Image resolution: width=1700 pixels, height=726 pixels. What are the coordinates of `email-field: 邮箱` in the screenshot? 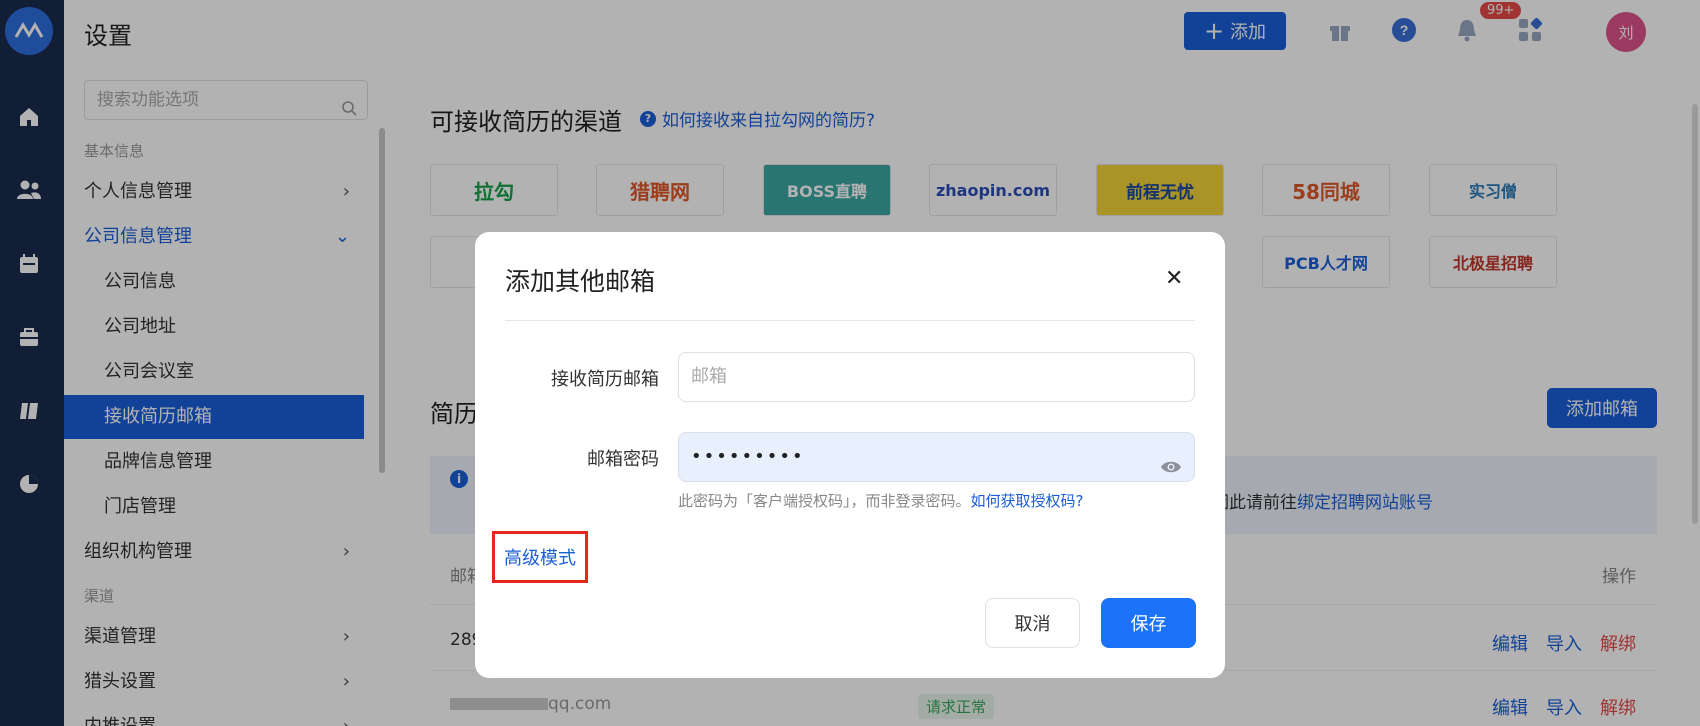 It's located at (936, 377).